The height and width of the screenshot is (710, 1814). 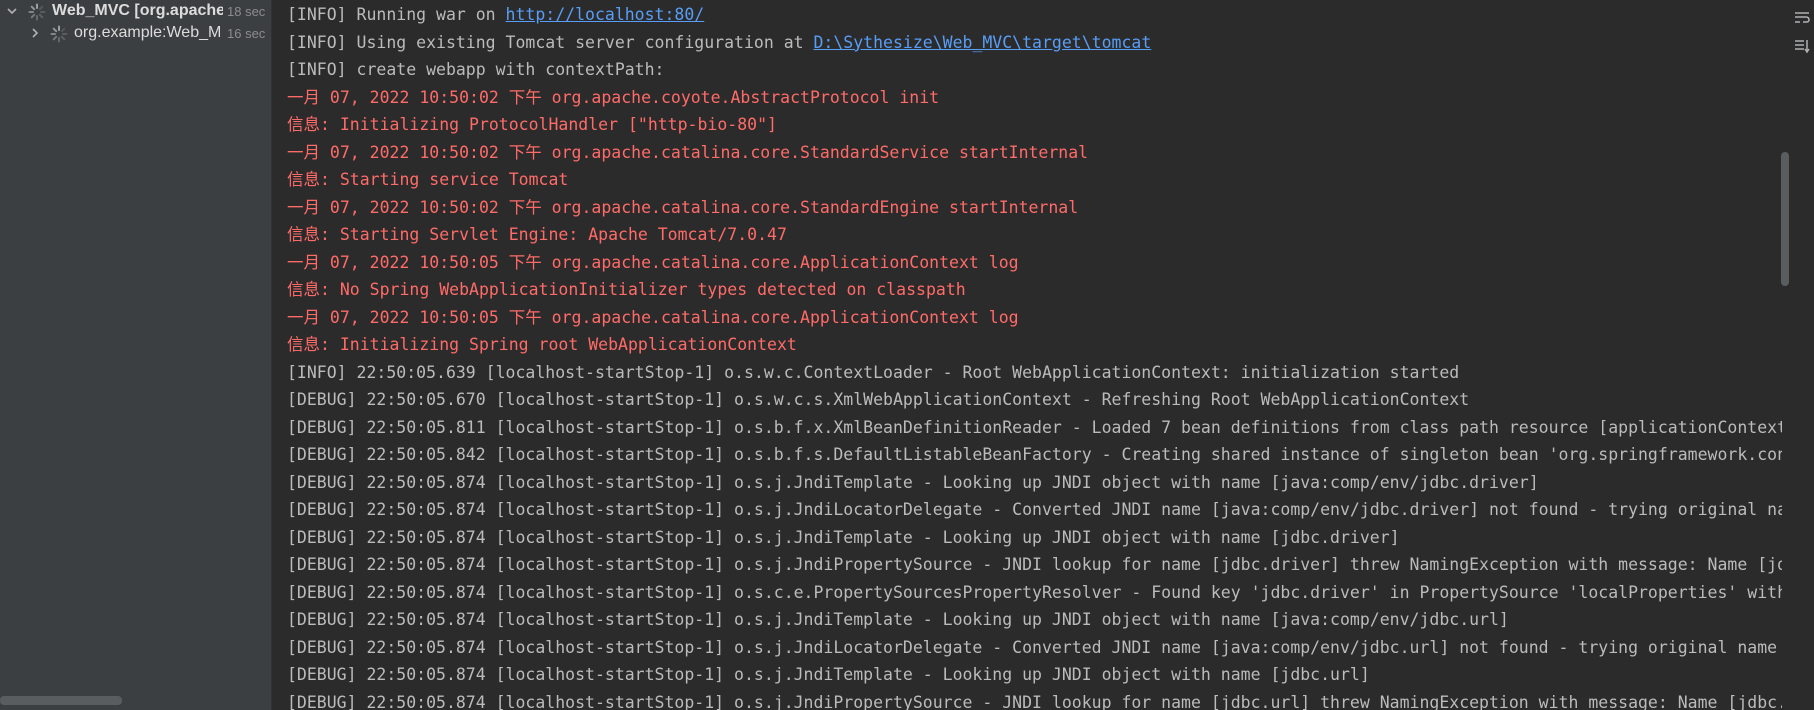 I want to click on run-tree-item-duration: 18 sec, so click(x=246, y=11).